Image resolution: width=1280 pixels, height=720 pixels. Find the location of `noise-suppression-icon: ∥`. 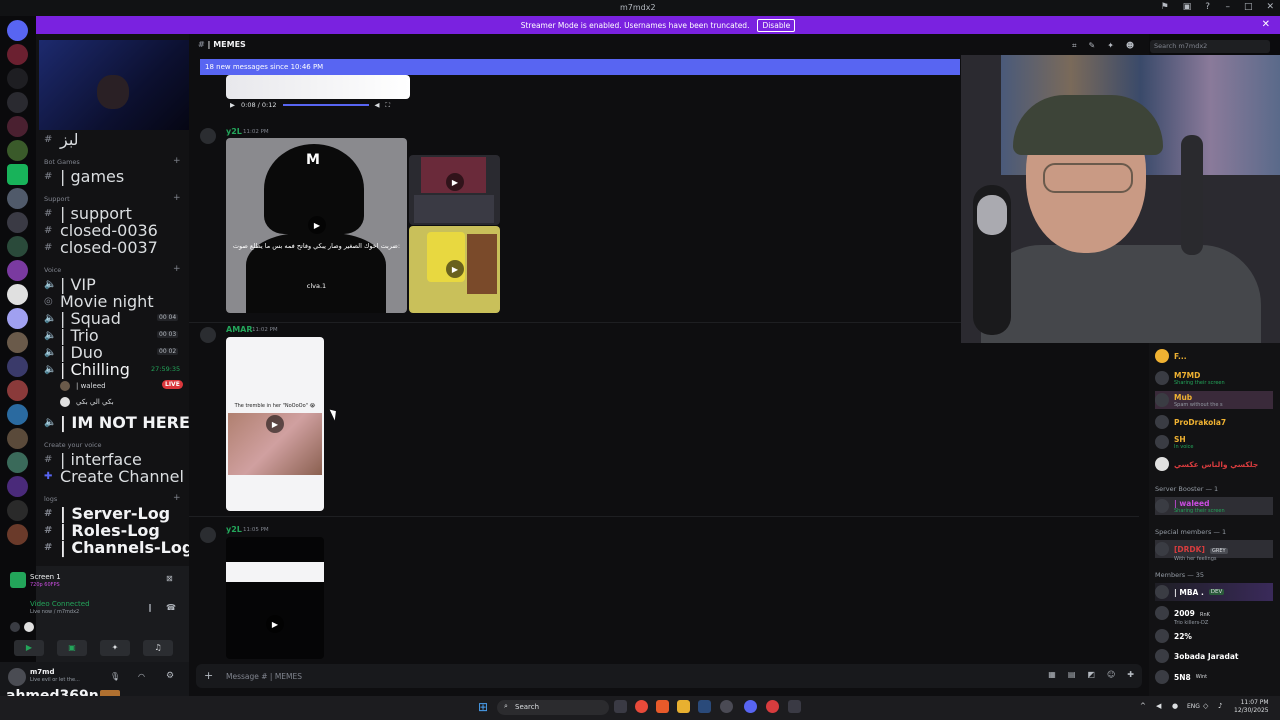

noise-suppression-icon: ∥ is located at coordinates (150, 607).